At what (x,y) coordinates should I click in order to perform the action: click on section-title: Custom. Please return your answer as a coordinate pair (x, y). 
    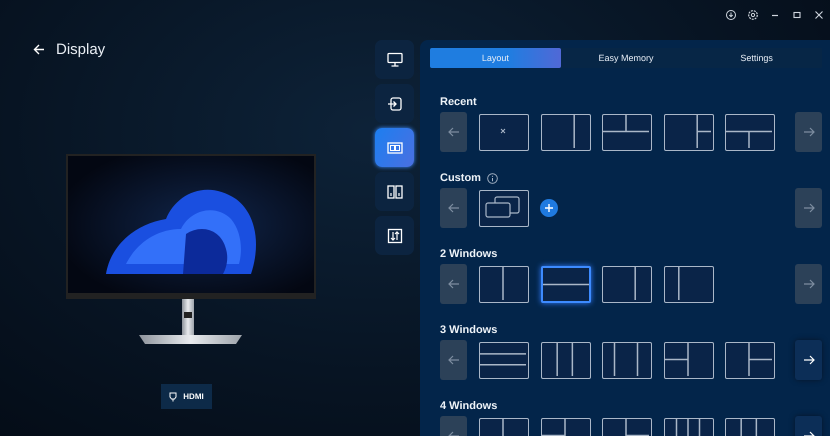
    Looking at the image, I should click on (460, 178).